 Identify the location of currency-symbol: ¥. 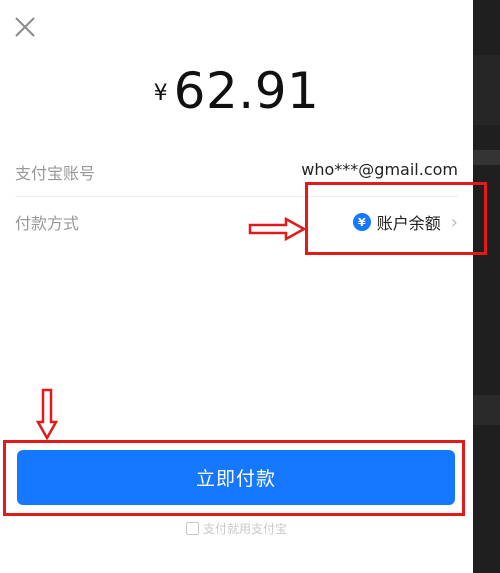
(160, 93).